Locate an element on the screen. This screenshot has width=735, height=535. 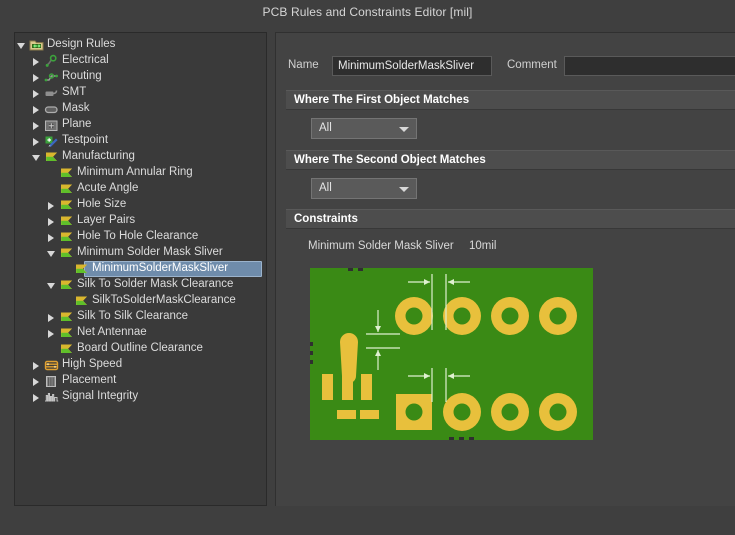
testpoint-icon is located at coordinates (51, 141).